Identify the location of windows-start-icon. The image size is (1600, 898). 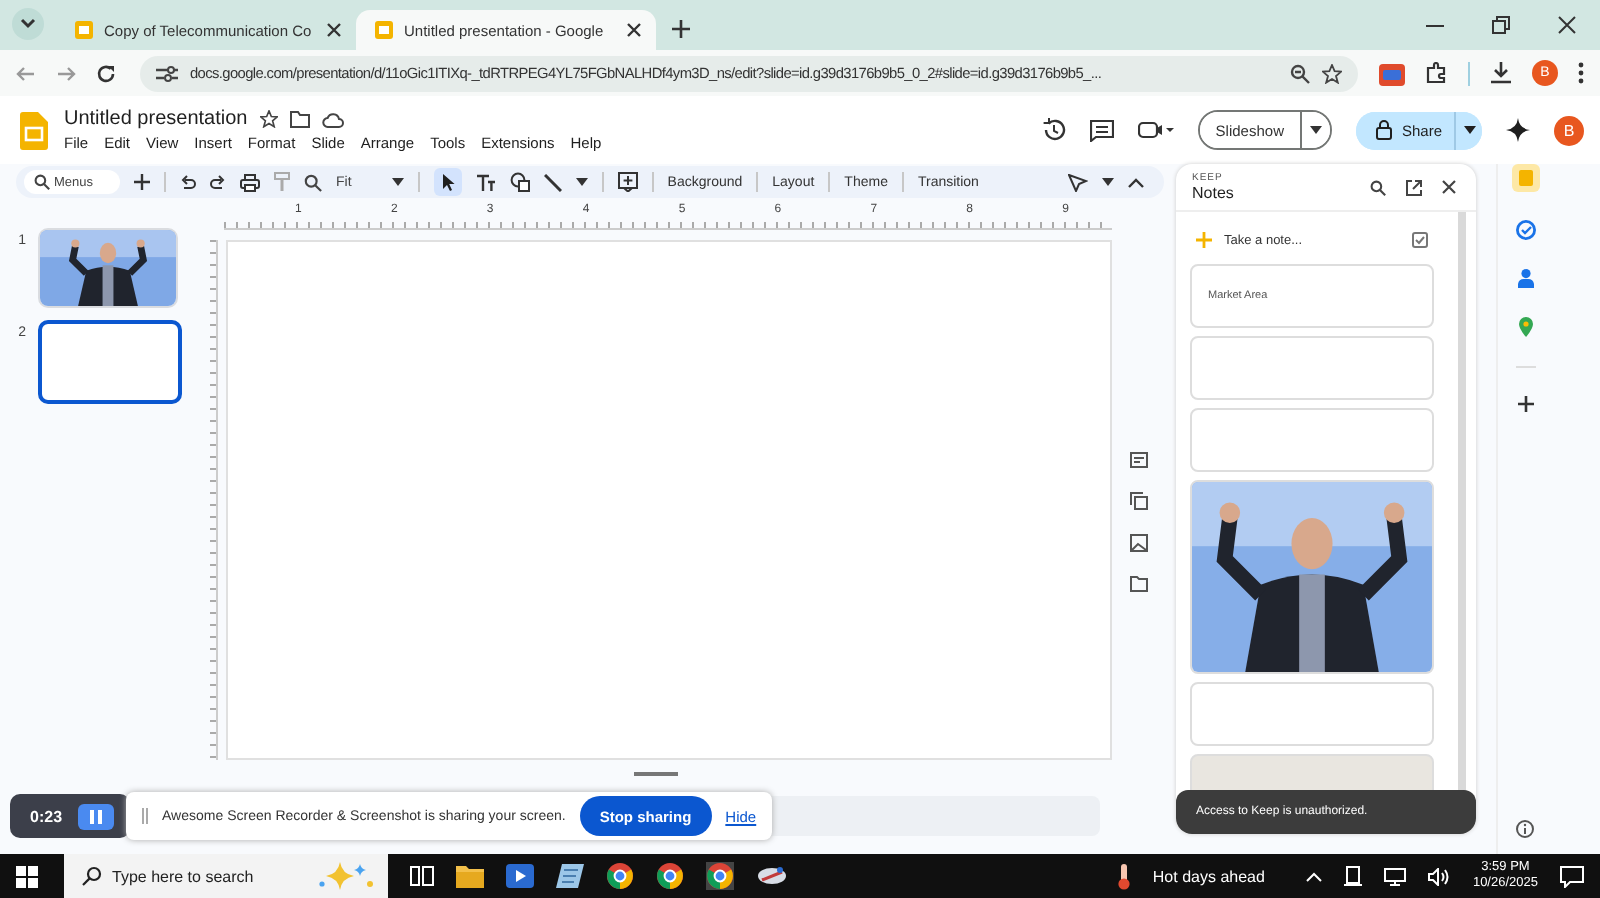
(27, 876).